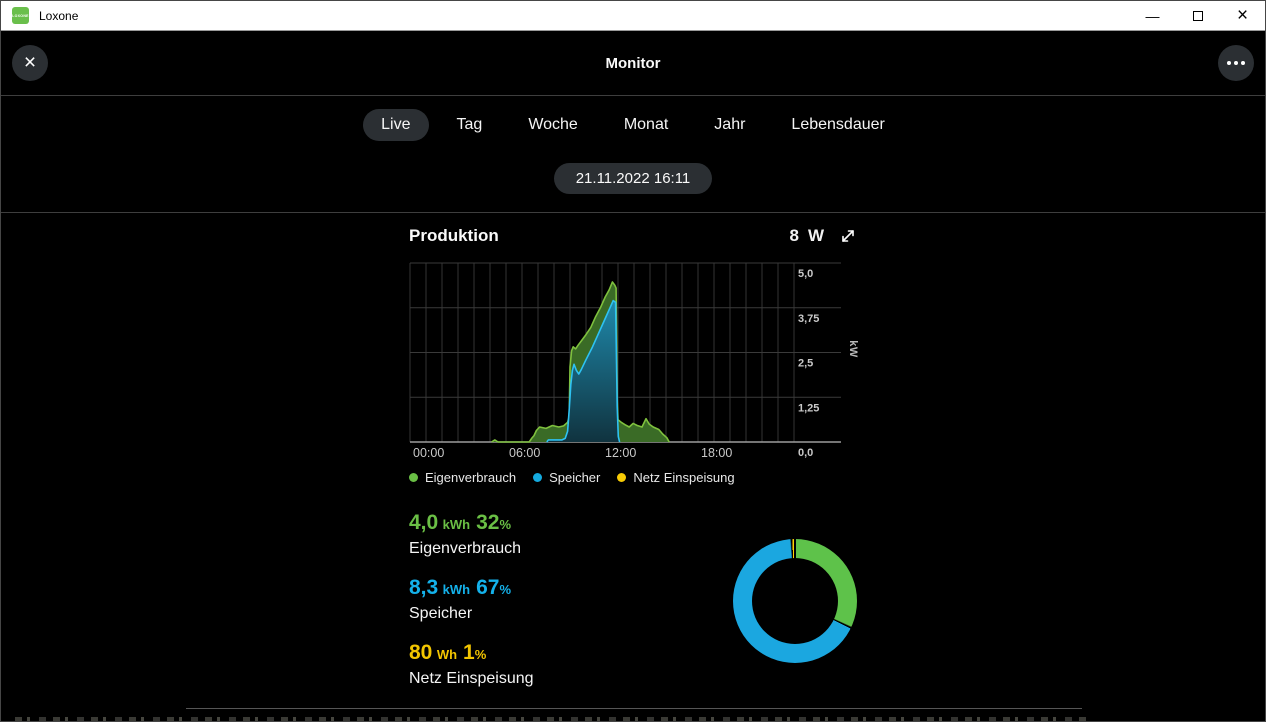  I want to click on clipped-next-section, so click(551, 719).